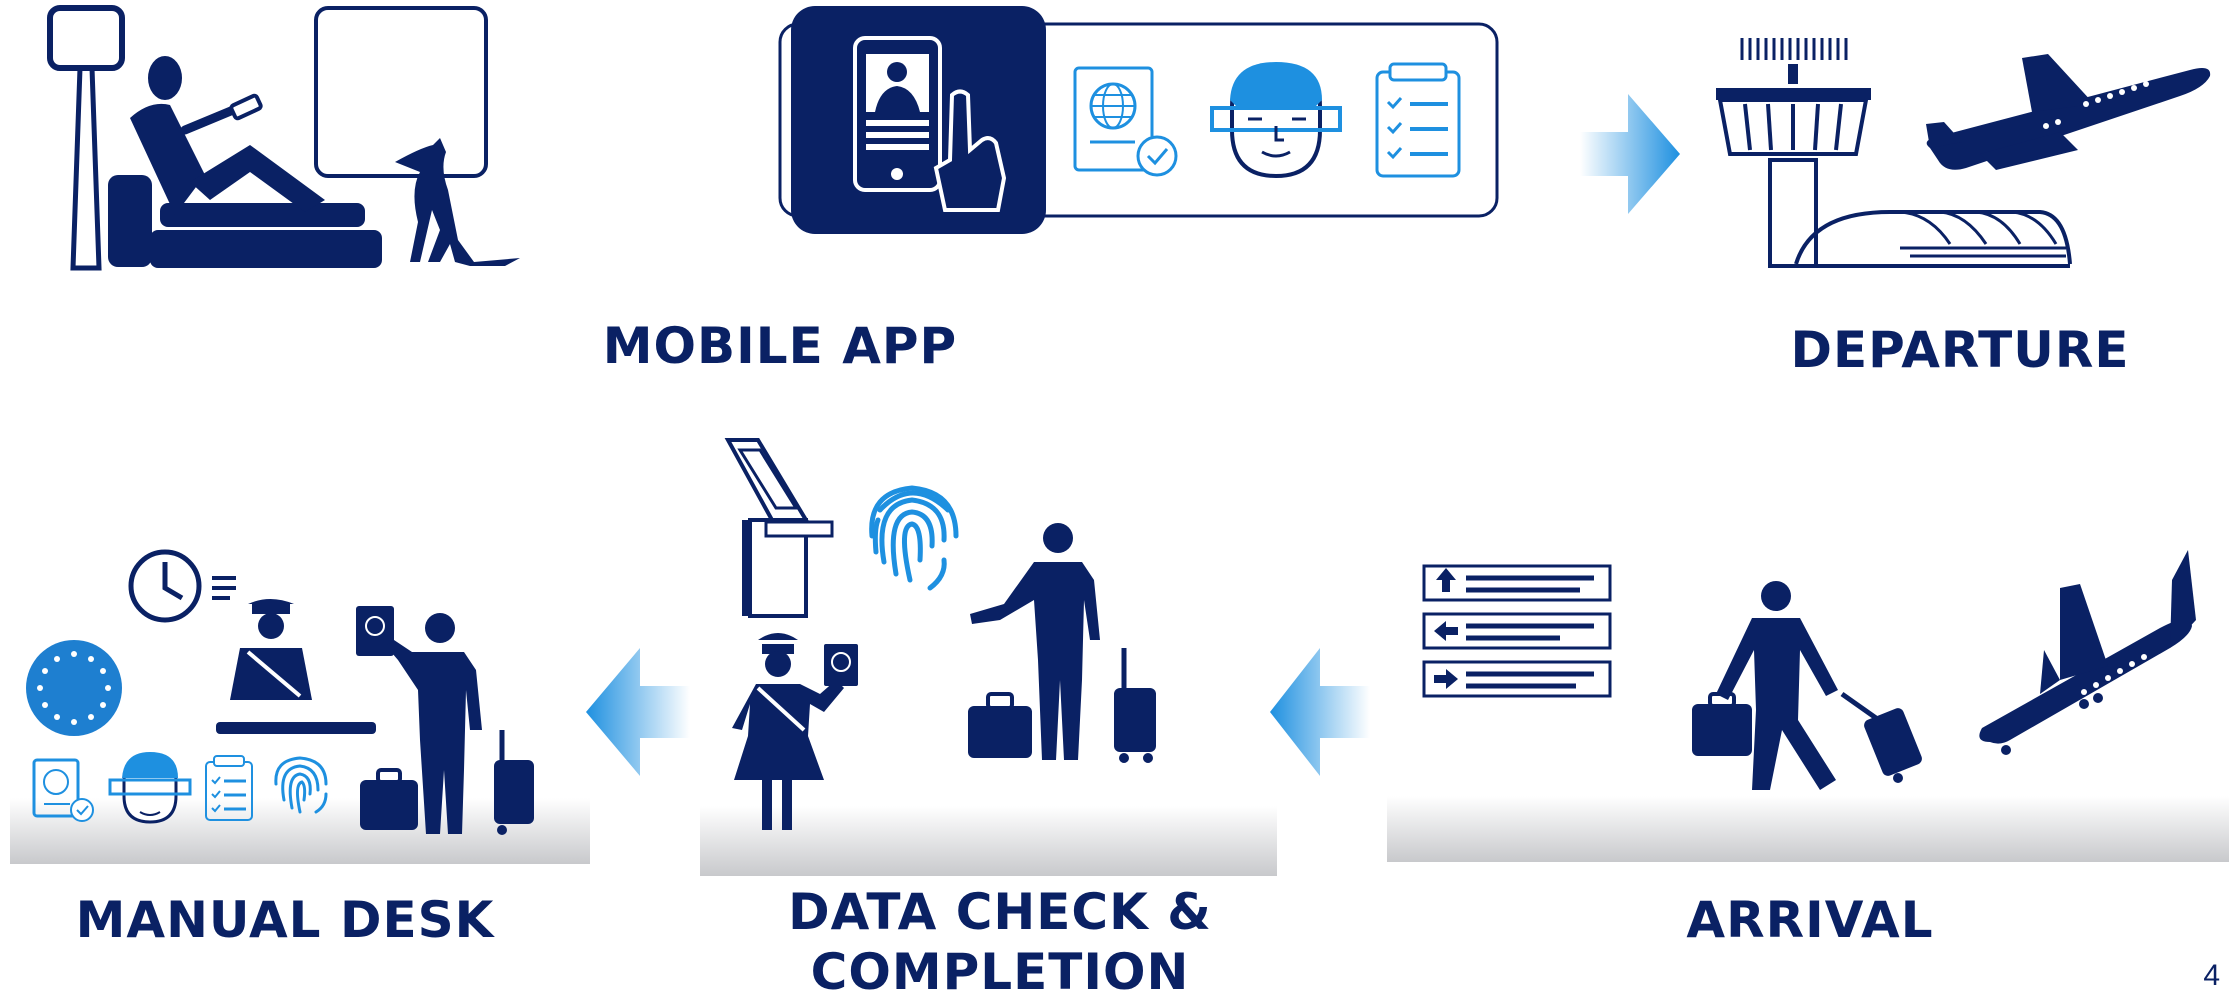  What do you see at coordinates (1000, 942) in the screenshot?
I see `data-check-label: DATA CHECK & COMPLETION` at bounding box center [1000, 942].